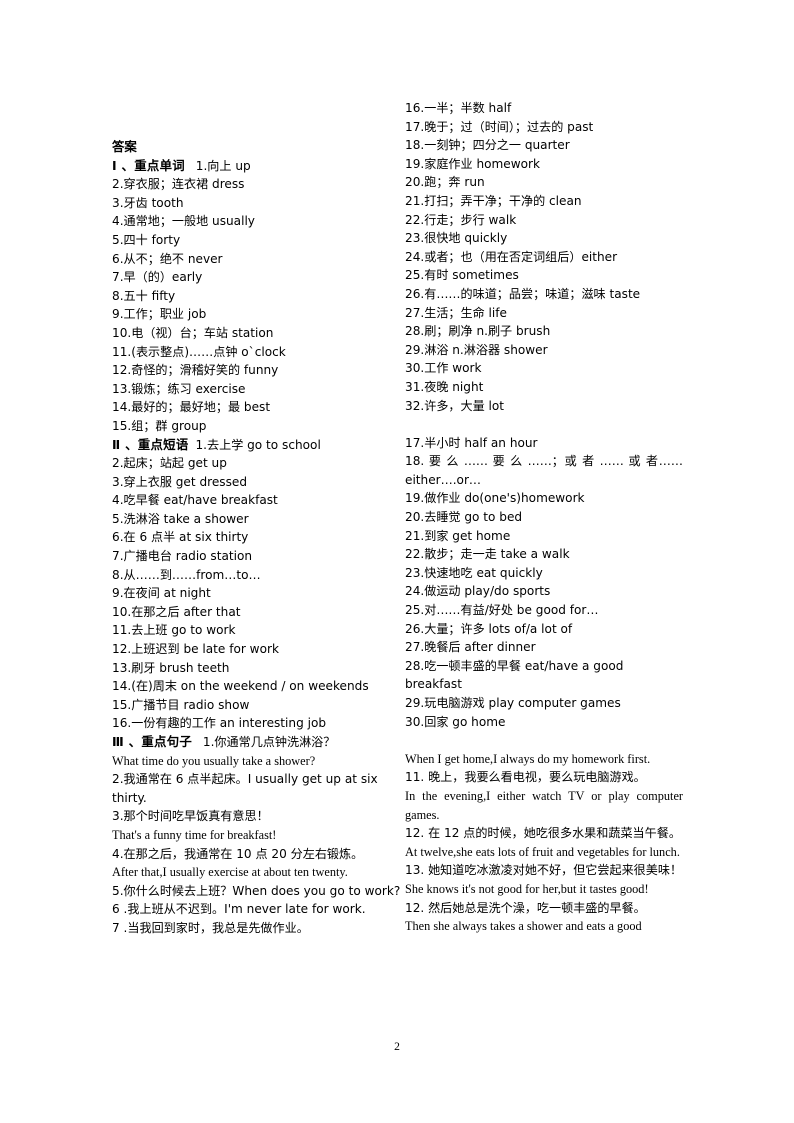 The width and height of the screenshot is (794, 1123). Describe the element at coordinates (180, 518) in the screenshot. I see `list-item: 5.洗淋浴 take a shower` at that location.